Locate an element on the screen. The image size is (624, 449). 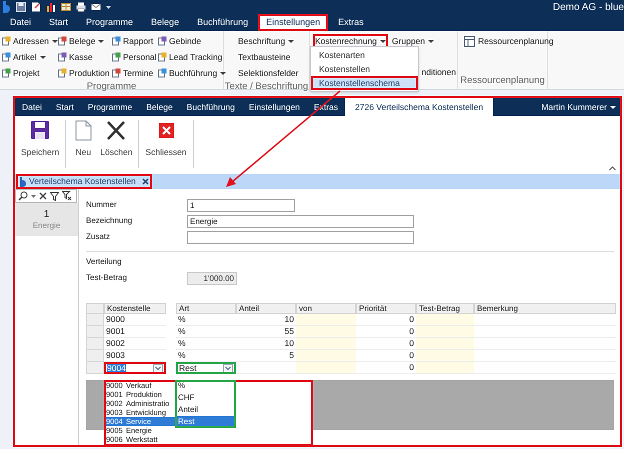
list-item: 1 Energie is located at coordinates (46, 219).